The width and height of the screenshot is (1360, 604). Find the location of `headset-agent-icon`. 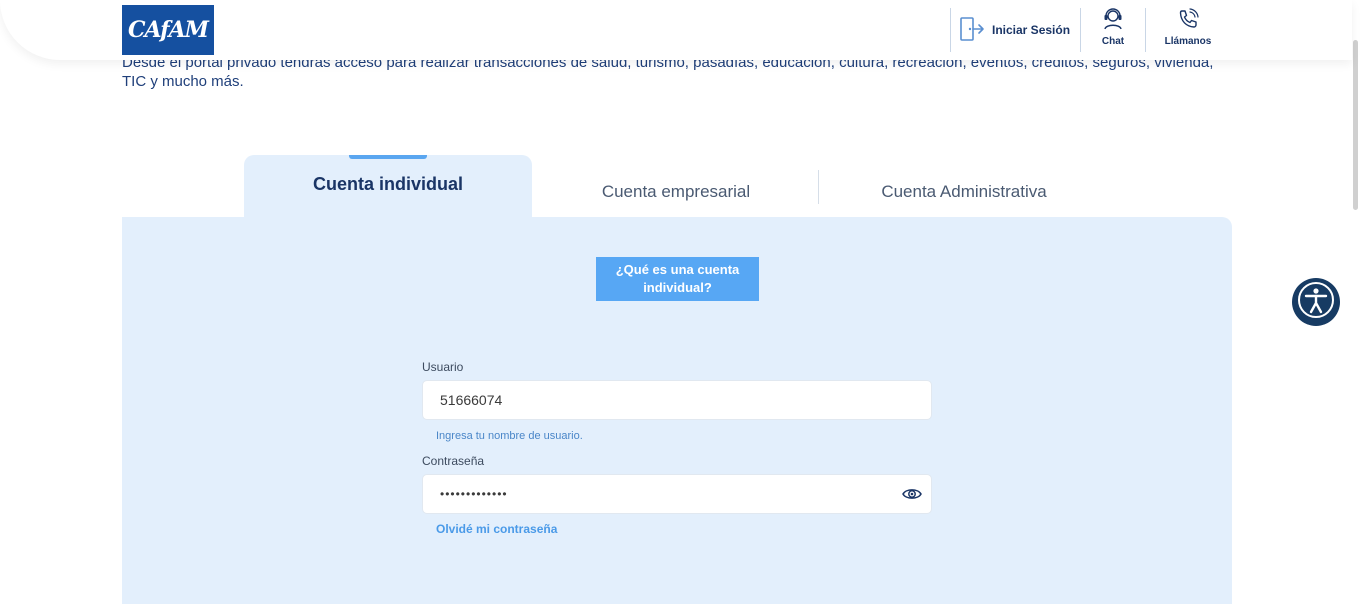

headset-agent-icon is located at coordinates (1113, 22).